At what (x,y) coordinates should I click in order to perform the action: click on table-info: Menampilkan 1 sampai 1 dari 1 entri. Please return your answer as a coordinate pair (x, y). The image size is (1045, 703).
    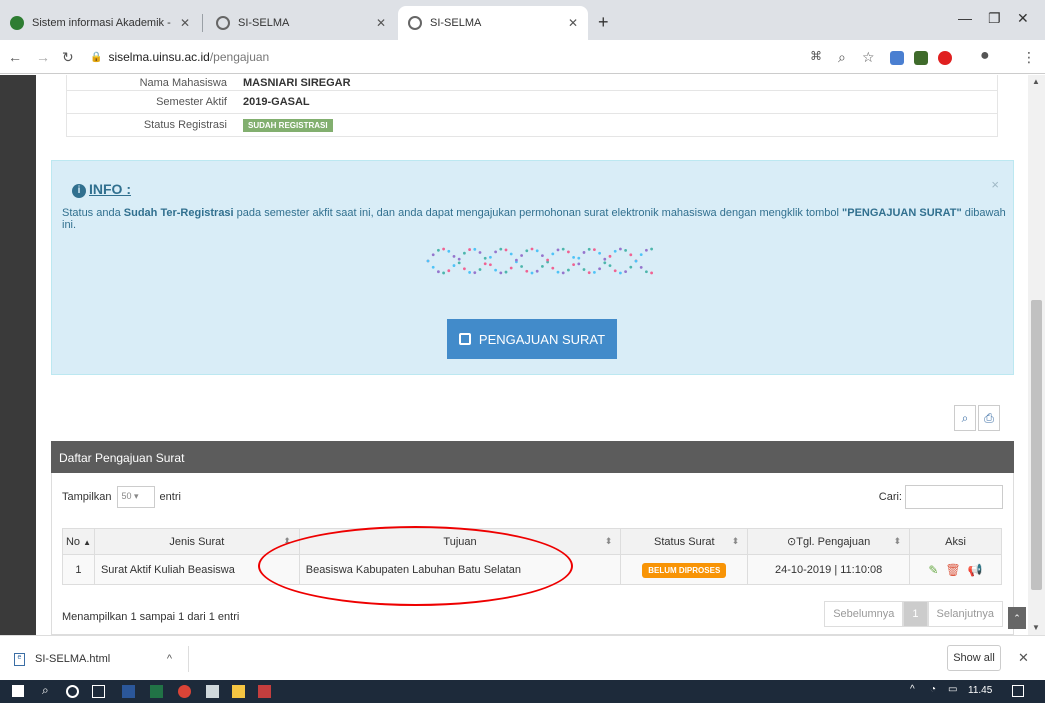
    Looking at the image, I should click on (151, 617).